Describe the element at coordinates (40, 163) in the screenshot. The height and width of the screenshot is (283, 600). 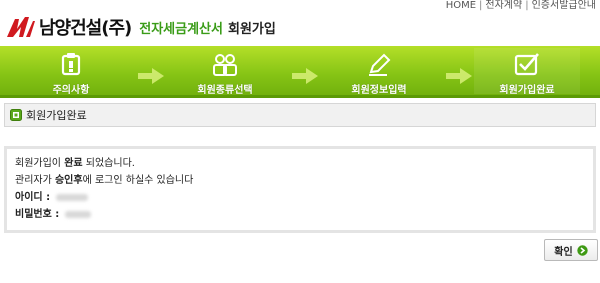
I see `message-text: 회원가입이` at that location.